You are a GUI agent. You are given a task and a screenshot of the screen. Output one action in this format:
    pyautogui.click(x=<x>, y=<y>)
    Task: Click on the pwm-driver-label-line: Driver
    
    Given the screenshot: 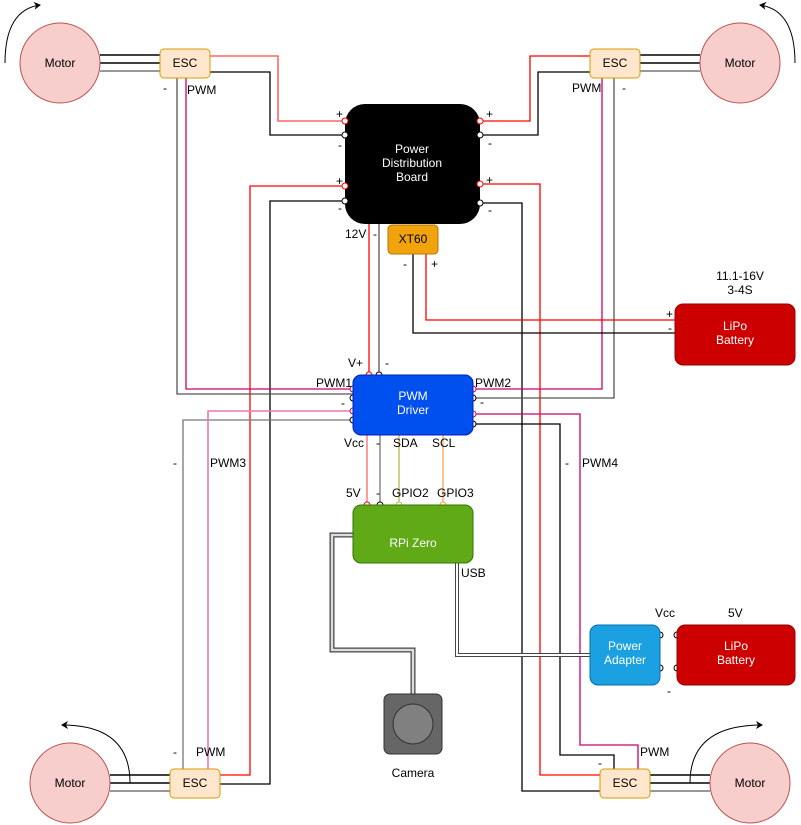 What is the action you would take?
    pyautogui.click(x=413, y=410)
    